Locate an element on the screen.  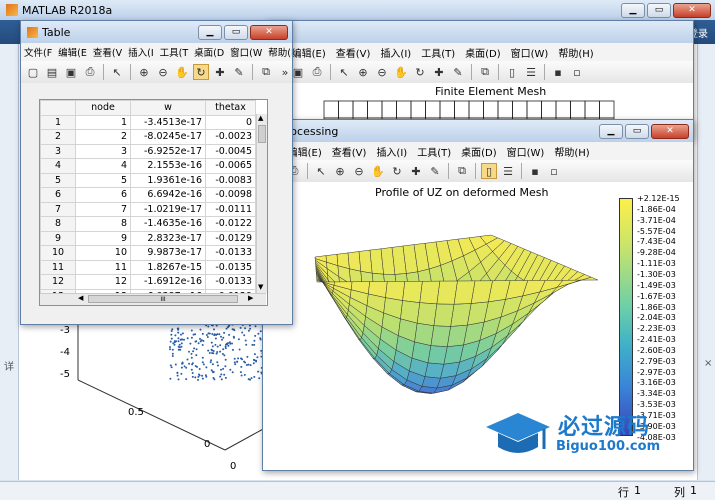
table-row: 4 4 2.1553e-16 -0.0065 is located at coordinates (148, 166).